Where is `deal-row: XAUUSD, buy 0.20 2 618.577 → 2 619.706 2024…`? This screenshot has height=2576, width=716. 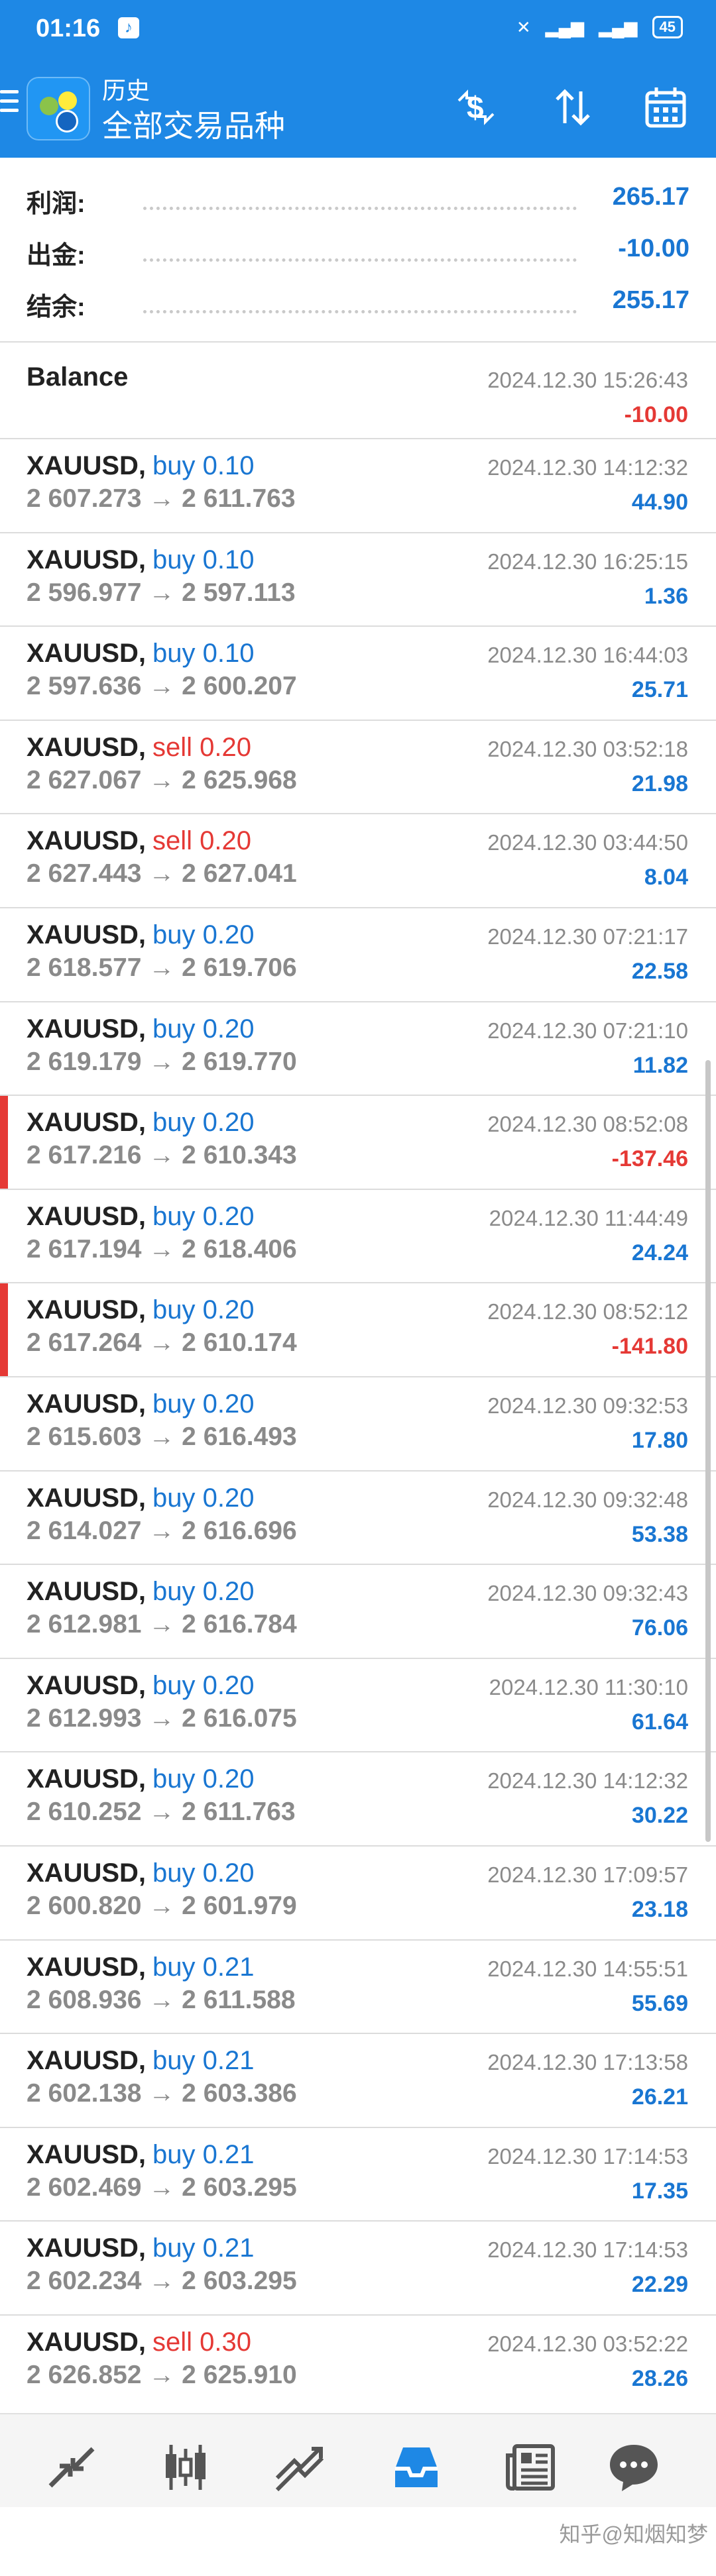 deal-row: XAUUSD, buy 0.20 2 618.577 → 2 619.706 2024… is located at coordinates (358, 954).